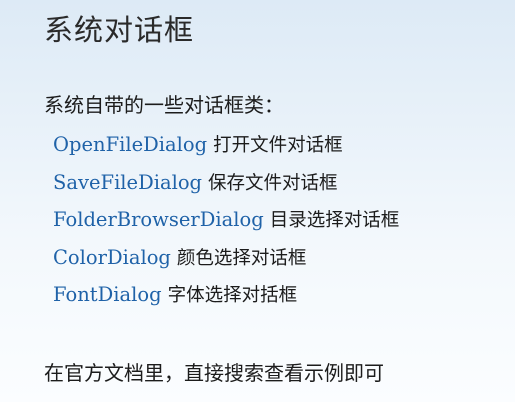 This screenshot has height=402, width=515. I want to click on slide-title: 系统对话框, so click(119, 30).